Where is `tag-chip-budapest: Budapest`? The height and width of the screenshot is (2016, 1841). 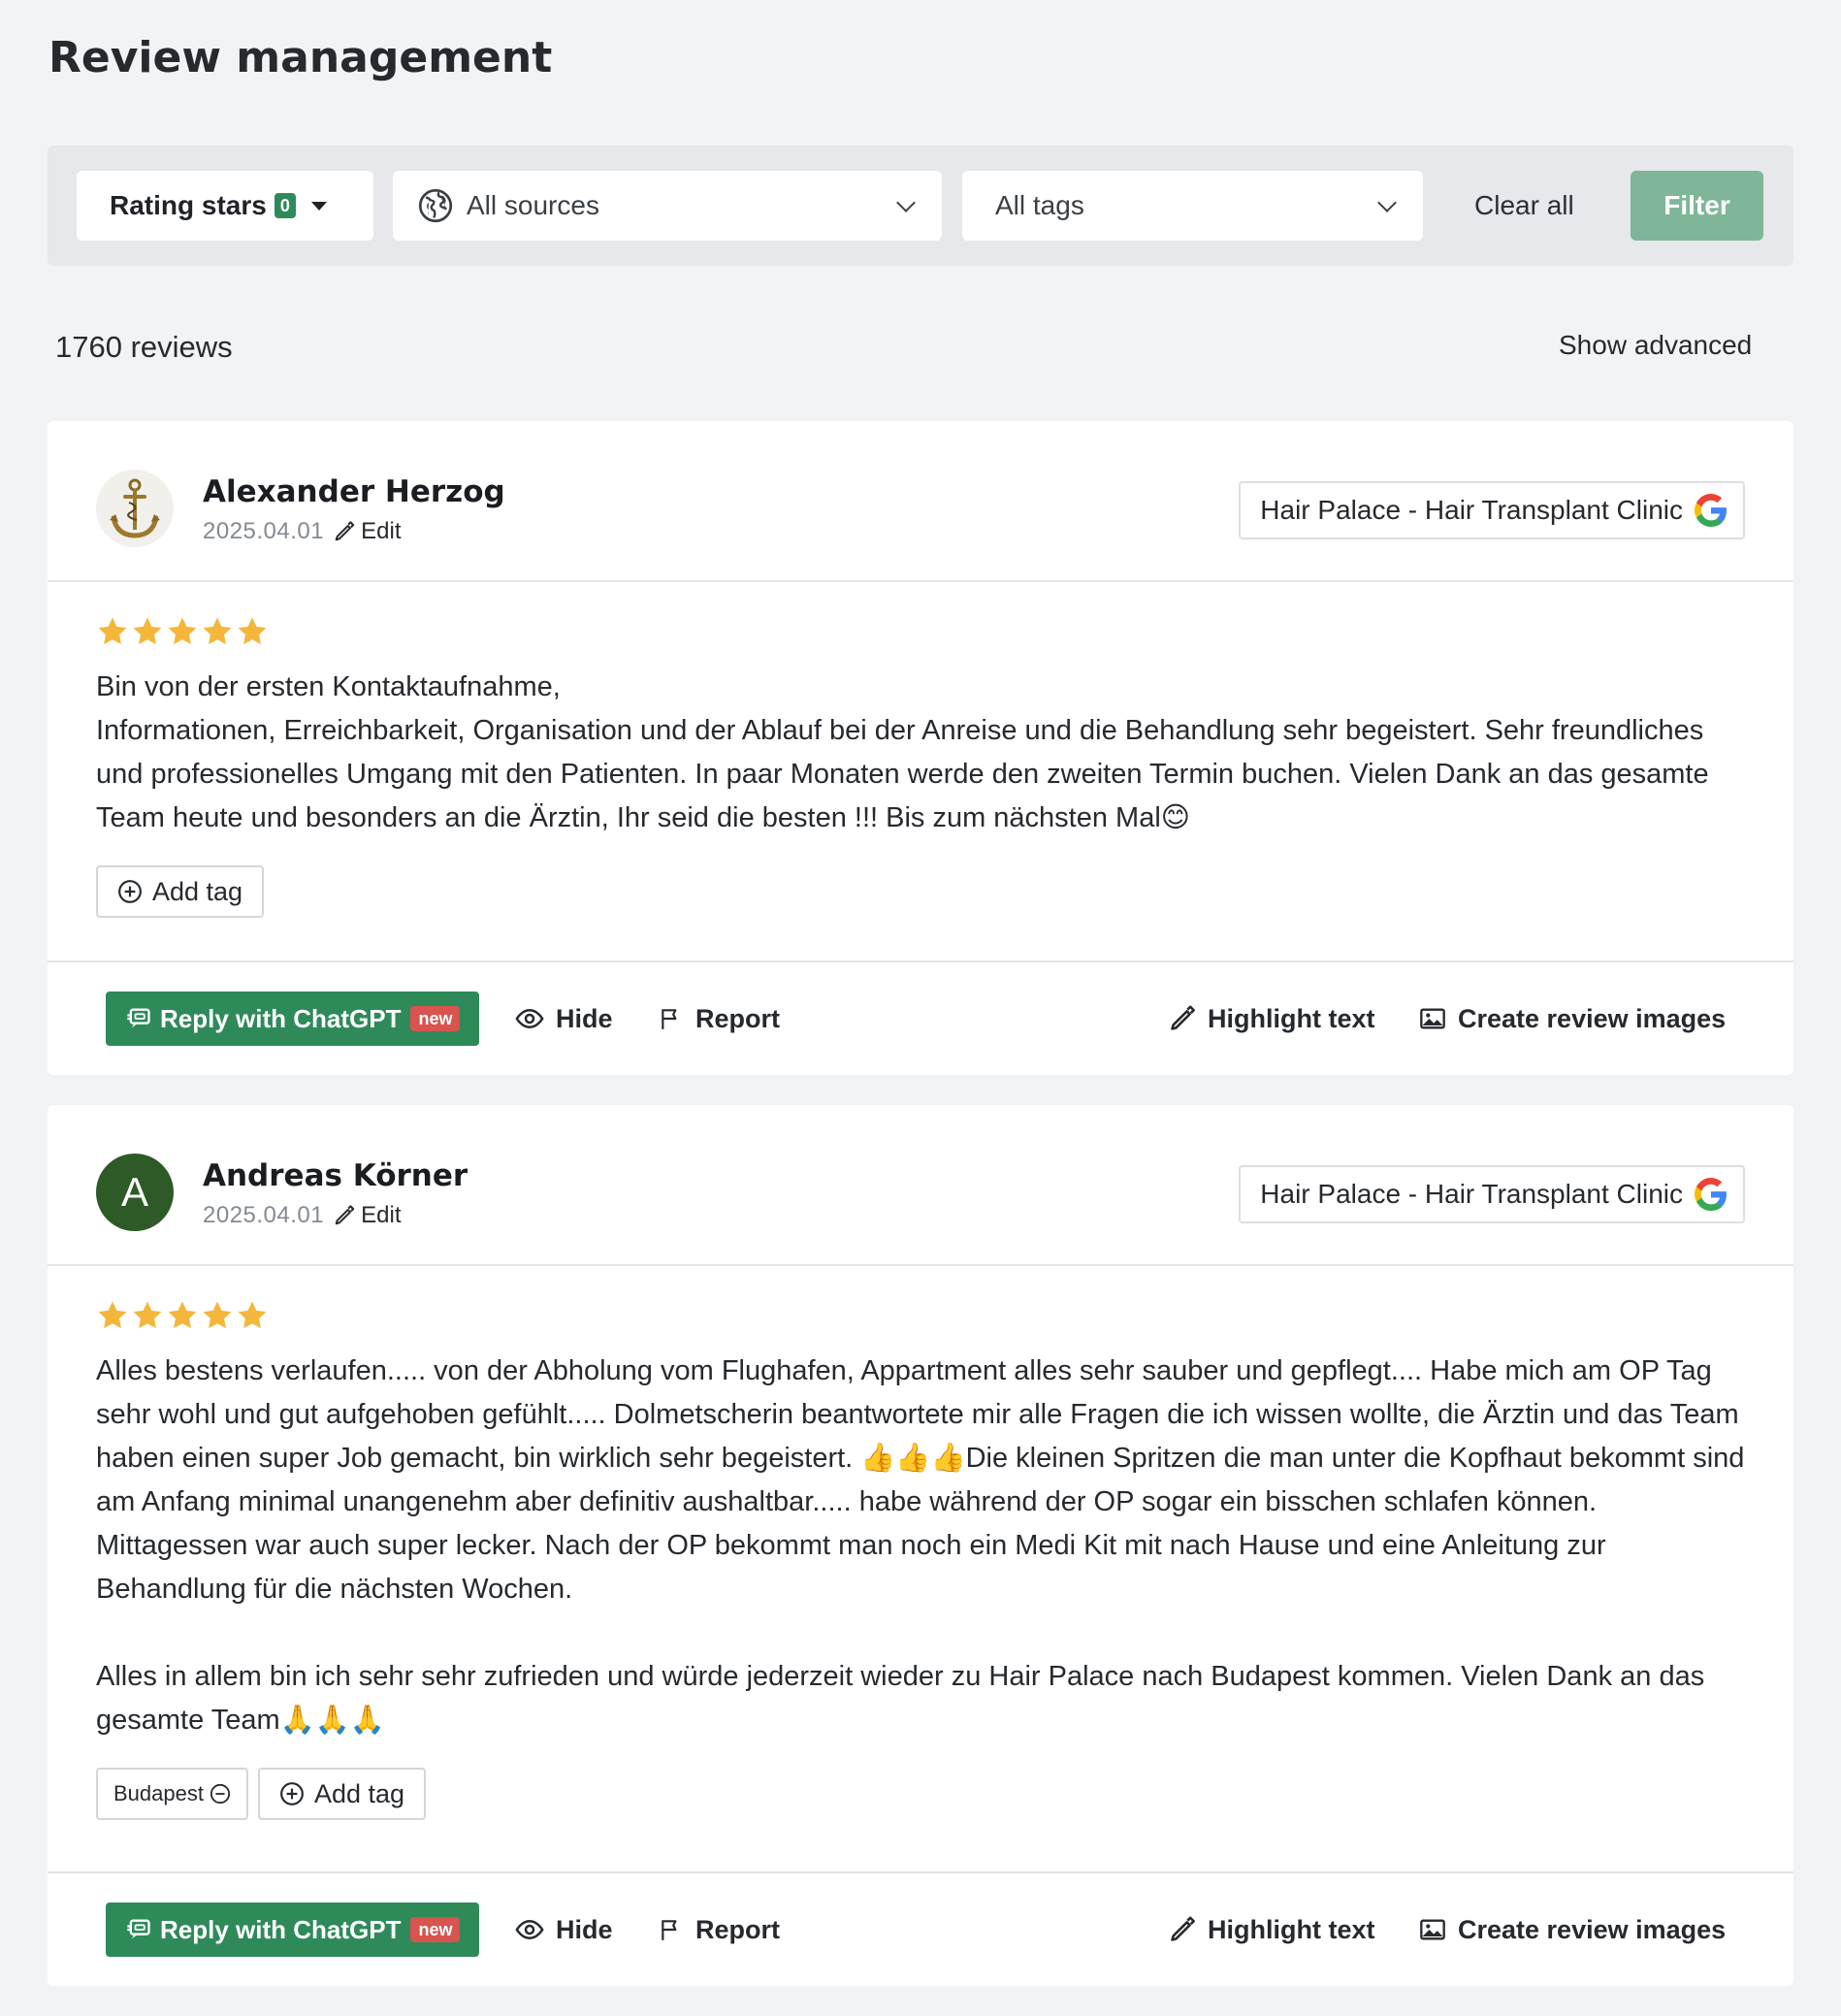
tag-chip-budapest: Budapest is located at coordinates (172, 1794).